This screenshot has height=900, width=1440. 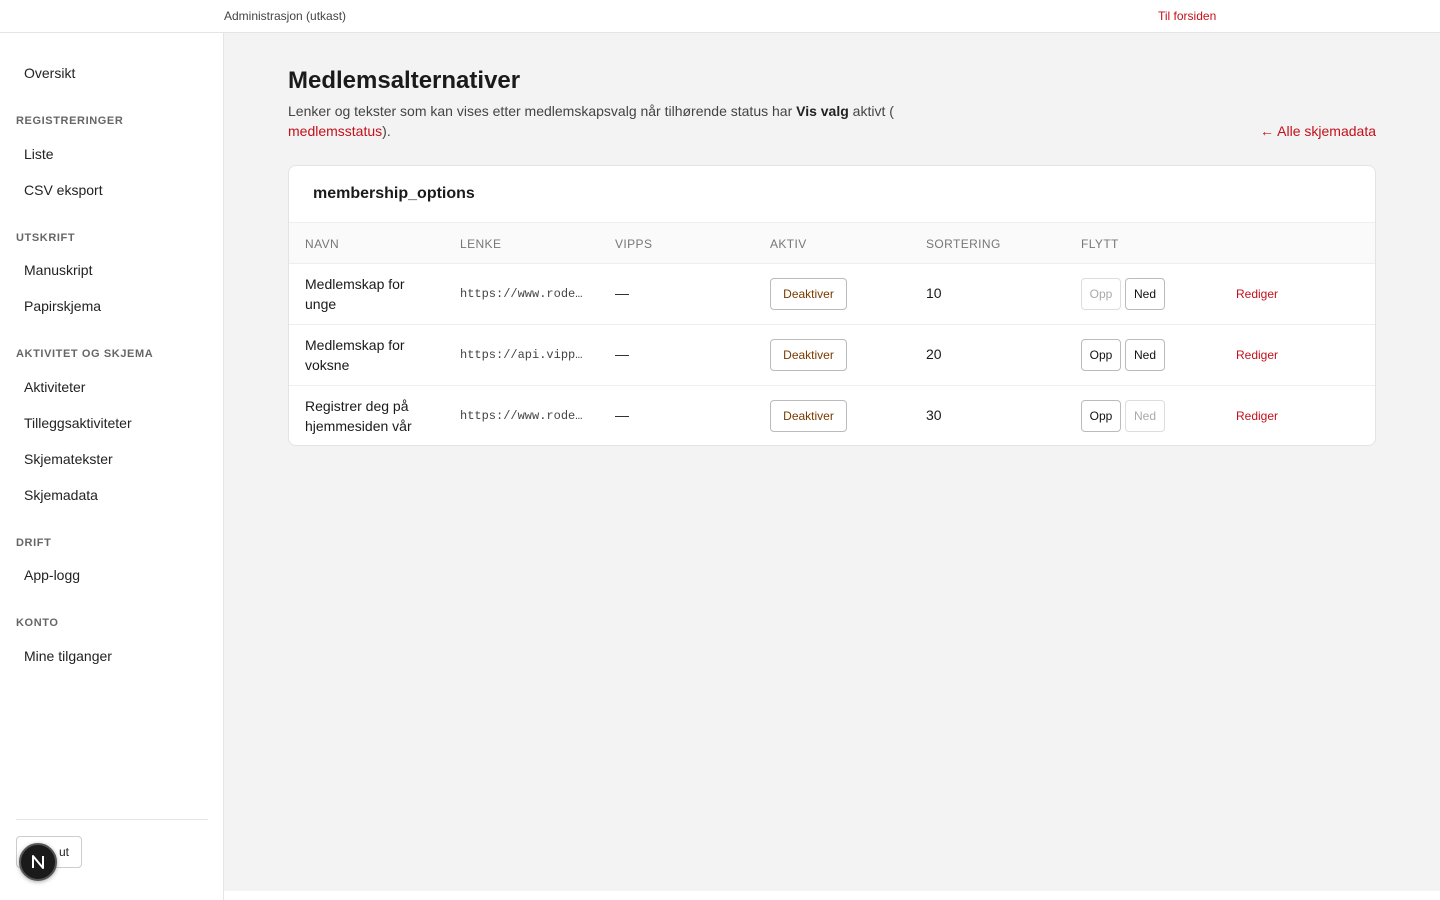 I want to click on app-title: Administrasjon (utkast), so click(x=285, y=16).